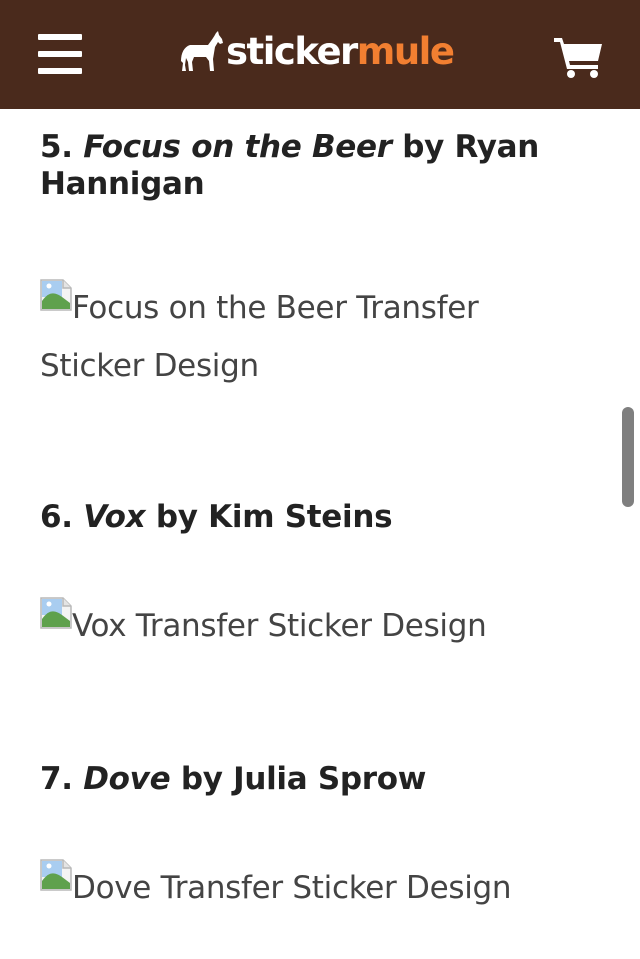 The height and width of the screenshot is (959, 640). I want to click on shopping-cart-icon, so click(579, 57).